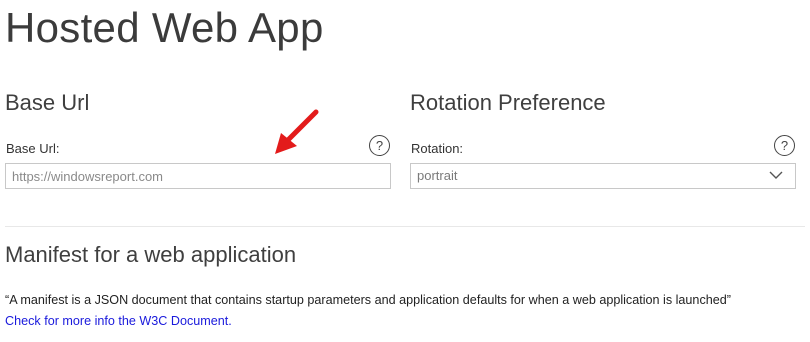  I want to click on rotation-help-icon: ?, so click(784, 145).